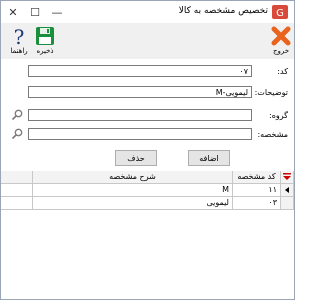  Describe the element at coordinates (35, 12) in the screenshot. I see `maximize-window-button: ☐` at that location.